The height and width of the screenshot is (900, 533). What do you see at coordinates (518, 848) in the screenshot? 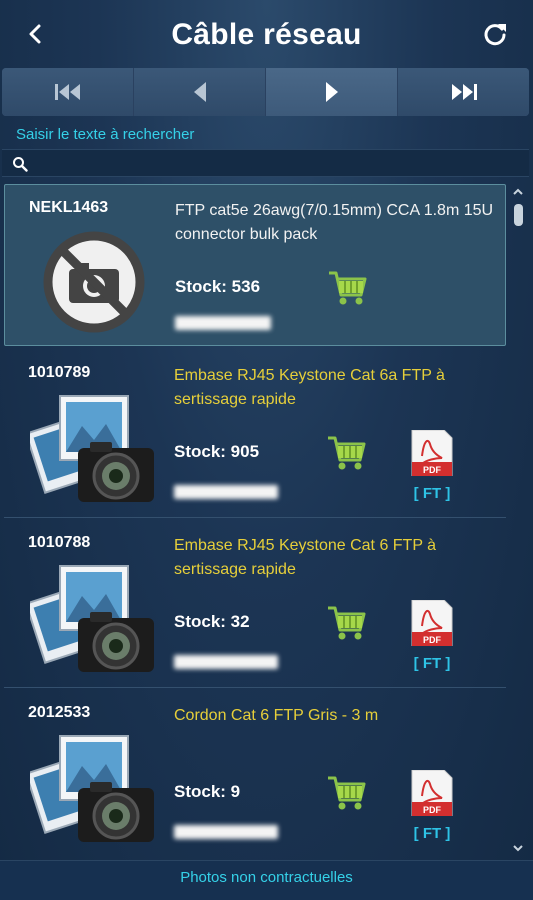
I see `chevron-down-icon` at bounding box center [518, 848].